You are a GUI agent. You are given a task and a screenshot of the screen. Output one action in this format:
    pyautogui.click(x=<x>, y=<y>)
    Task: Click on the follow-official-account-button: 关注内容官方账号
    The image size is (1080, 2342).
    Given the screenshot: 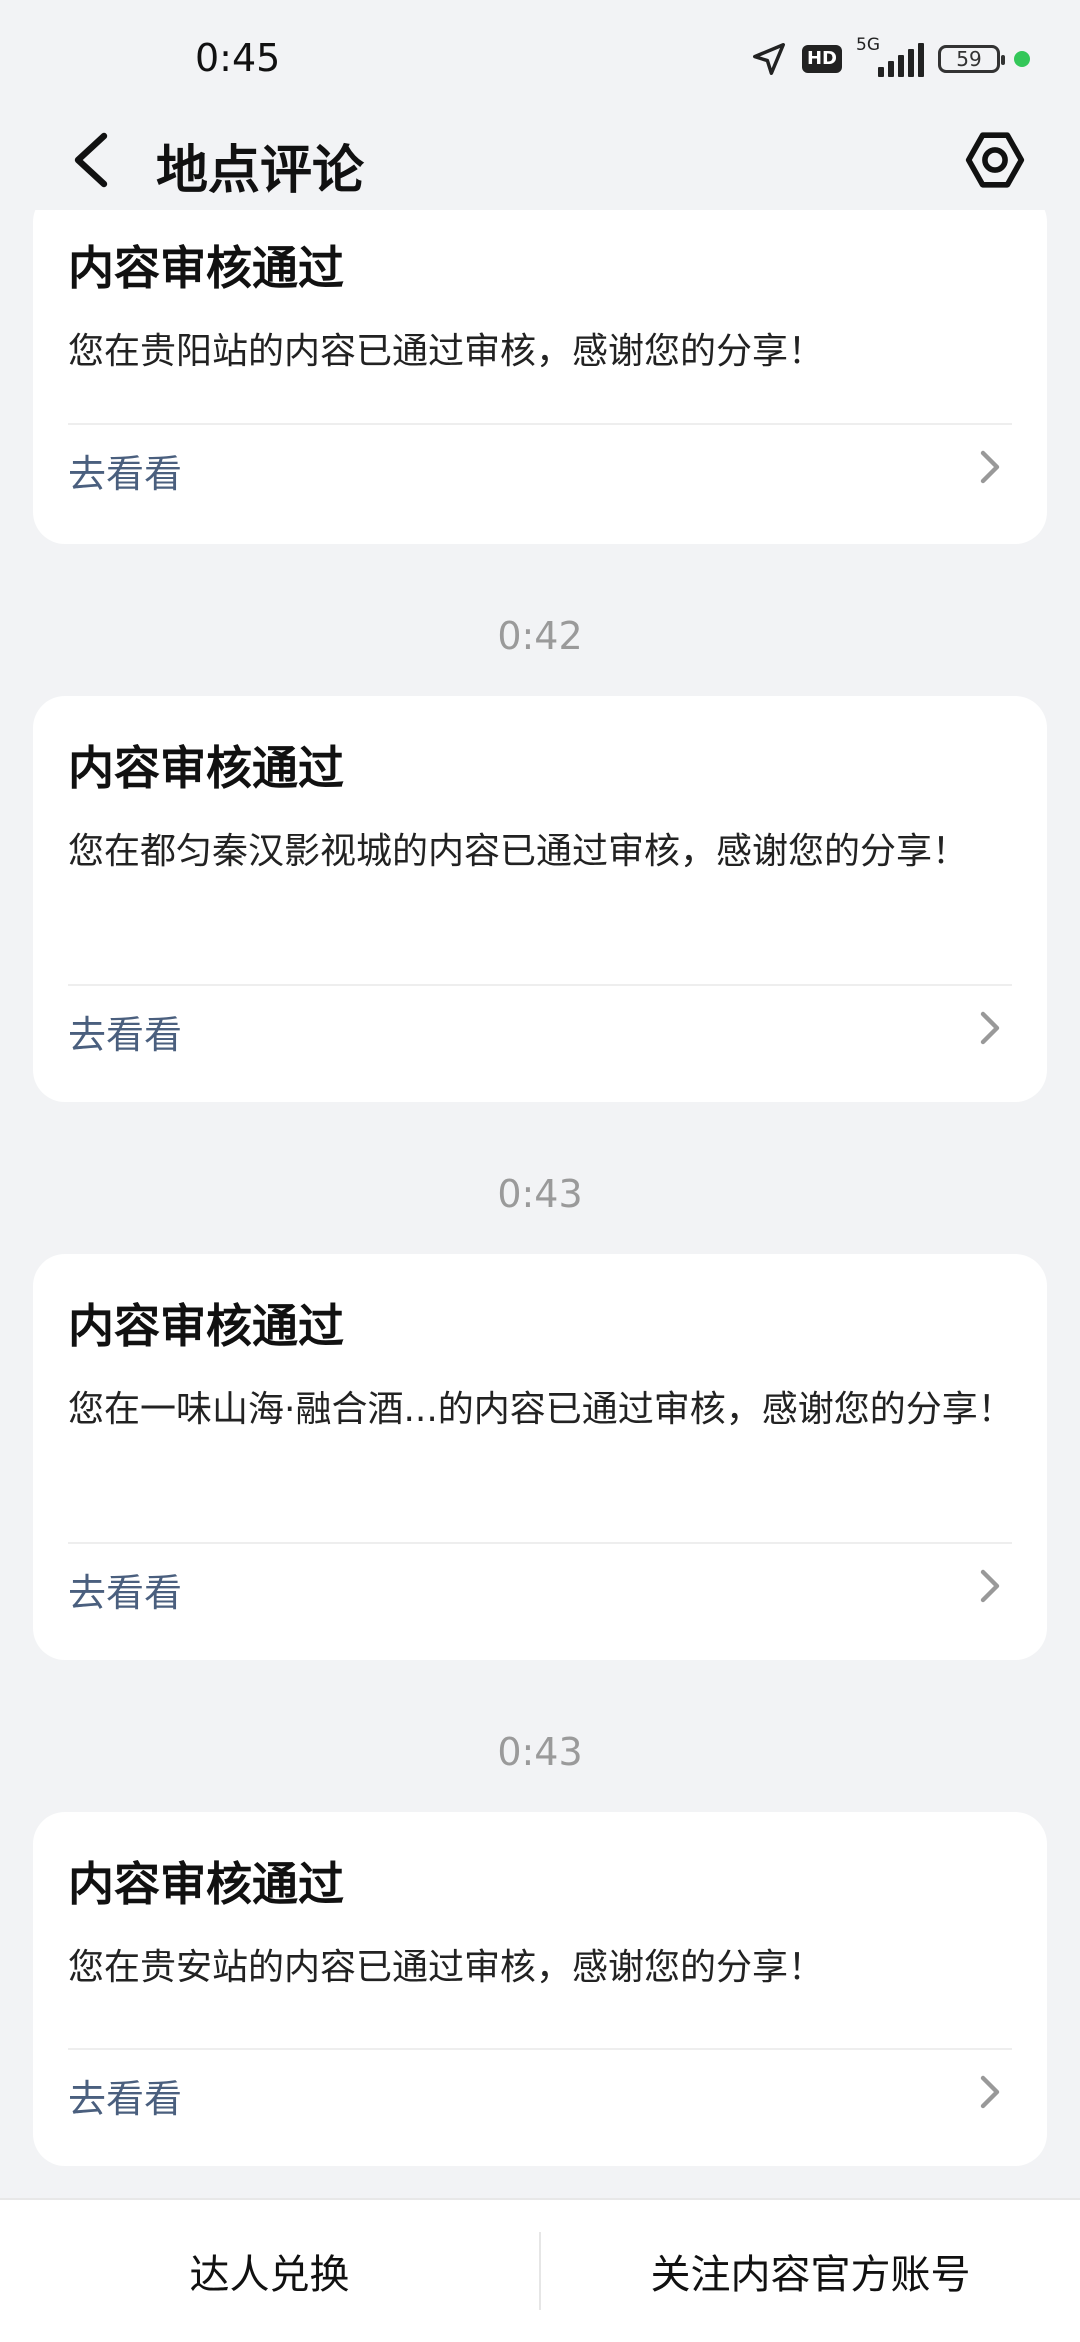 What is the action you would take?
    pyautogui.click(x=810, y=2271)
    